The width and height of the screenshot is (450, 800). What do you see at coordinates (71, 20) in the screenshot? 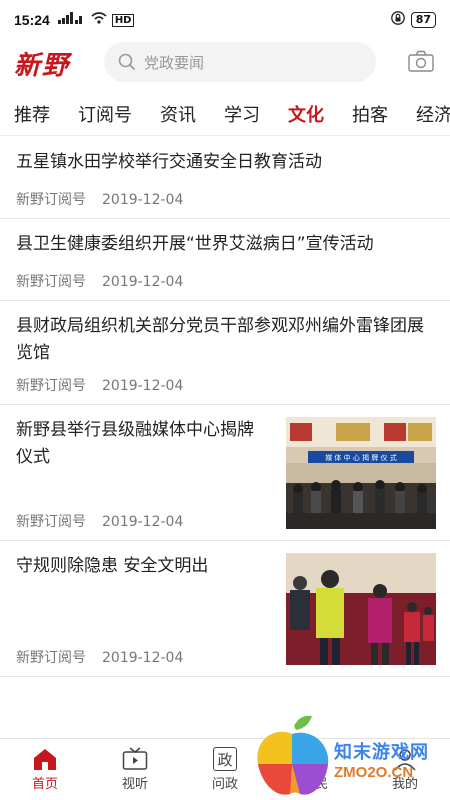
I see `signal-icon` at bounding box center [71, 20].